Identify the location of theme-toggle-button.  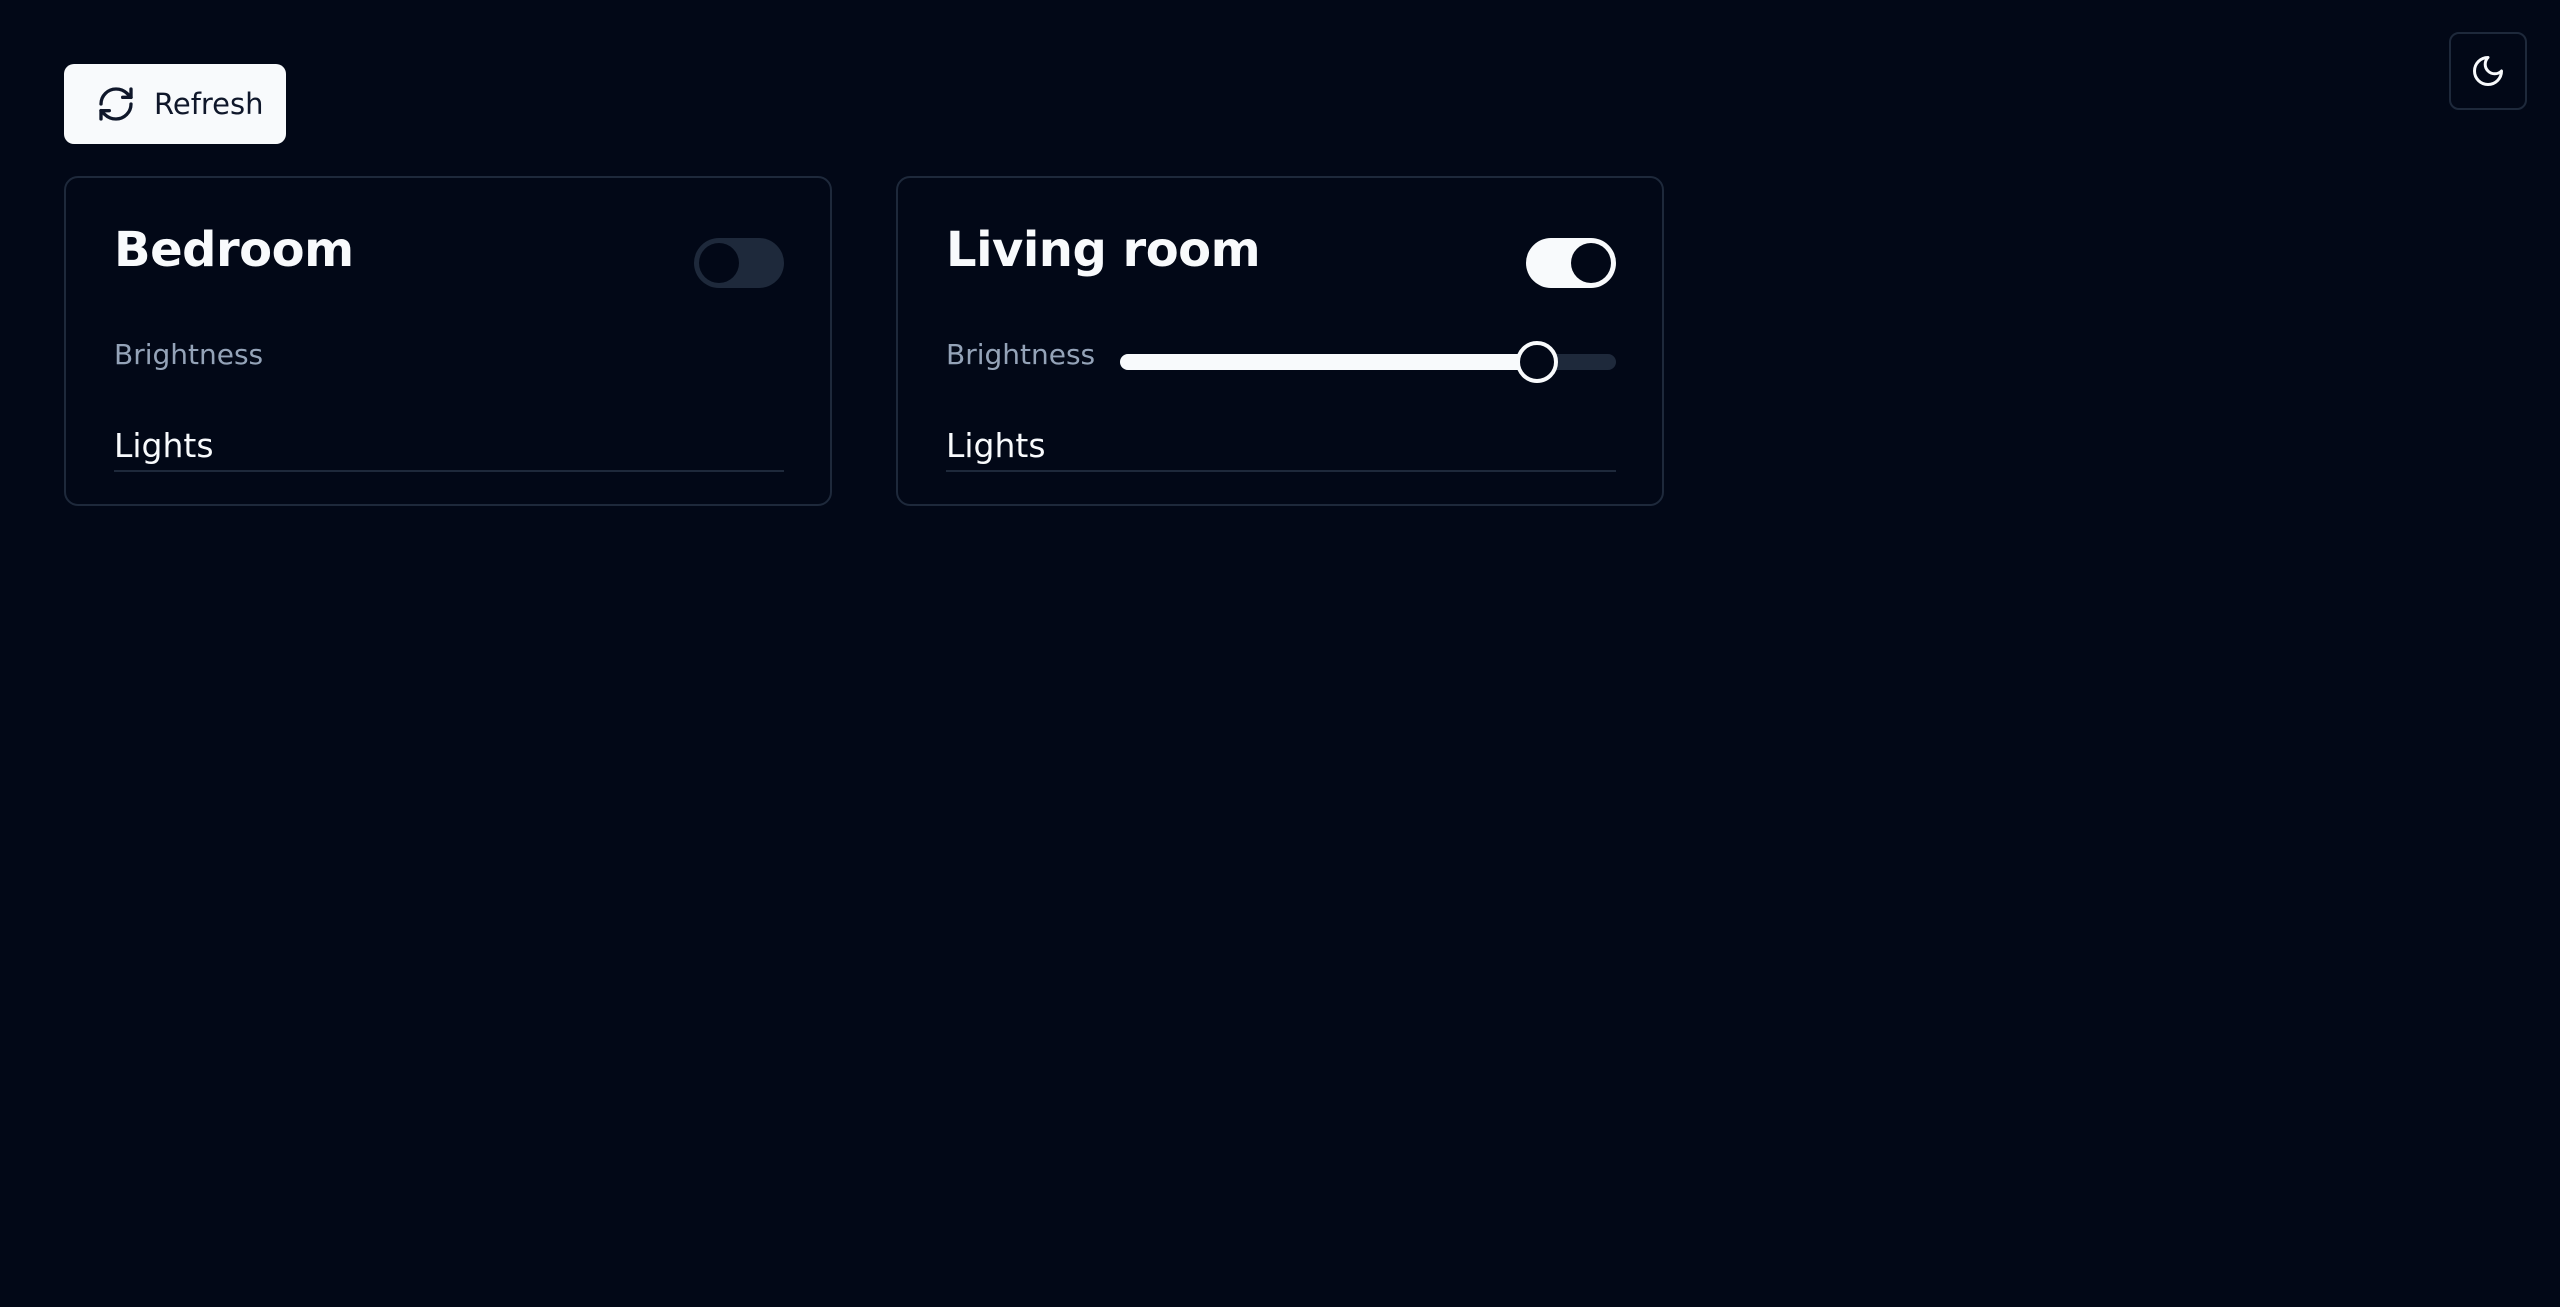
(2488, 71).